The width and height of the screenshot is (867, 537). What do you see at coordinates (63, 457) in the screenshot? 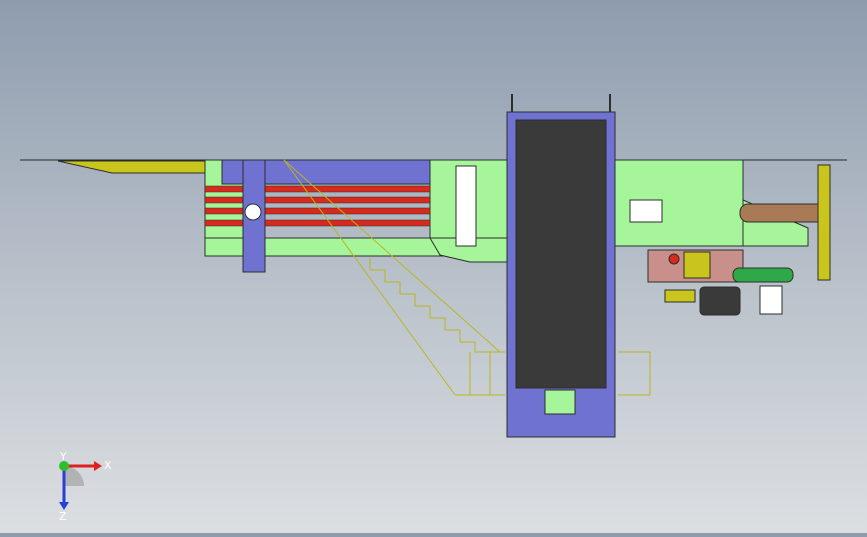
I see `y-axis-label: Y` at bounding box center [63, 457].